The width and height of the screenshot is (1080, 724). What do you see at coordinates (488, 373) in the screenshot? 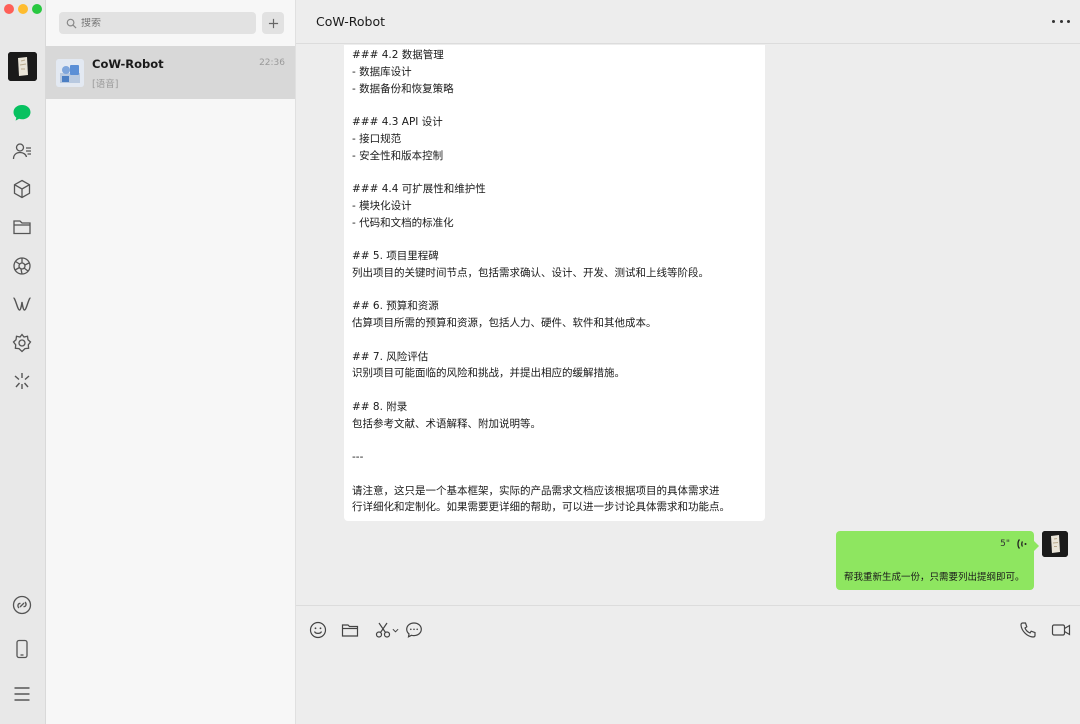
I see `bot-message-line: 识别项目可能面临的风险和挑战，并提出相应的缓解措施。` at bounding box center [488, 373].